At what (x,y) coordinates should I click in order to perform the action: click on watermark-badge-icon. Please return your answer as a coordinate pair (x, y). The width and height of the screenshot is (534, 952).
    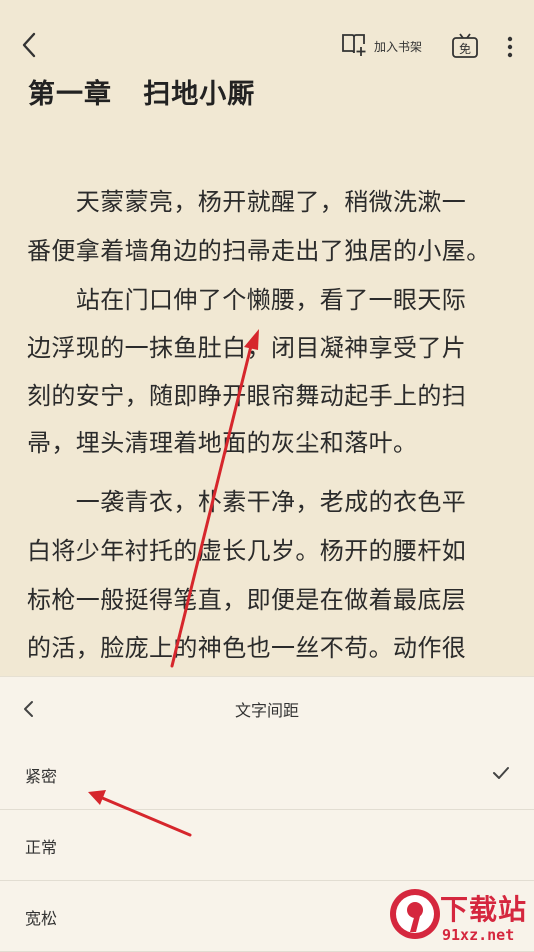
    Looking at the image, I should click on (415, 914).